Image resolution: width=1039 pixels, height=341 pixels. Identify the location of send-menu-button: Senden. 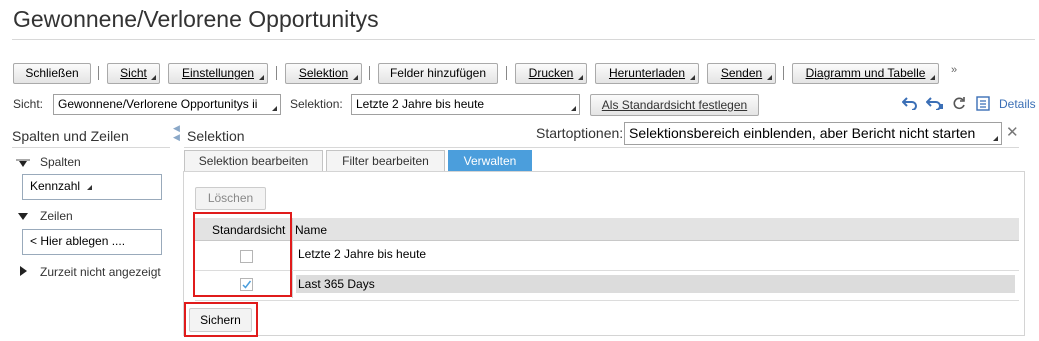
(741, 73).